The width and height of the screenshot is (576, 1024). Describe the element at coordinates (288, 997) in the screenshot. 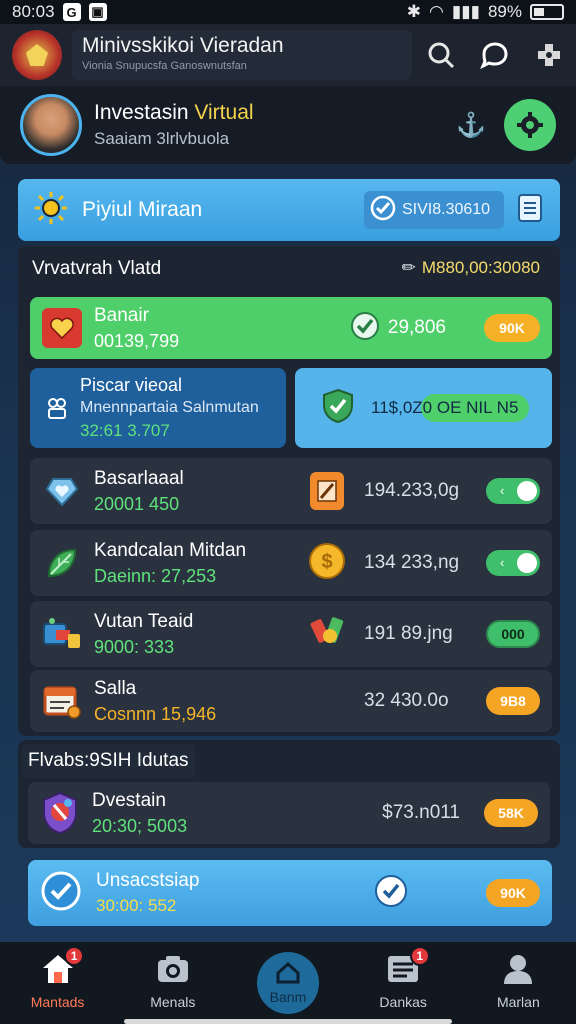

I see `nav-label: Banm` at that location.